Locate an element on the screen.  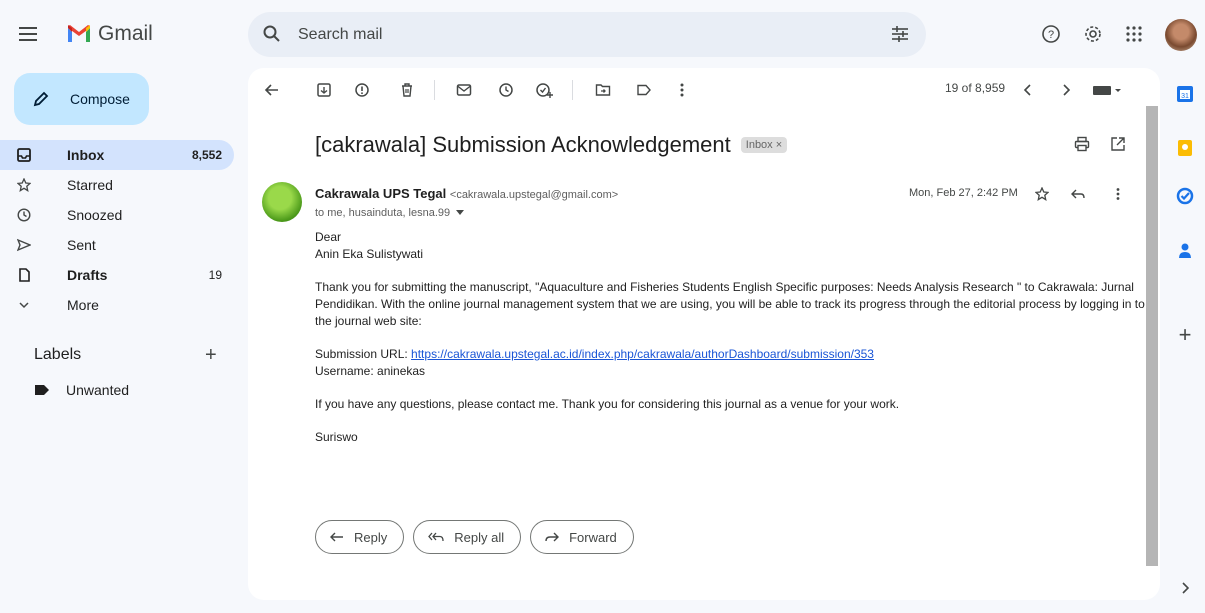
keep-app-button is located at coordinates (1185, 148).